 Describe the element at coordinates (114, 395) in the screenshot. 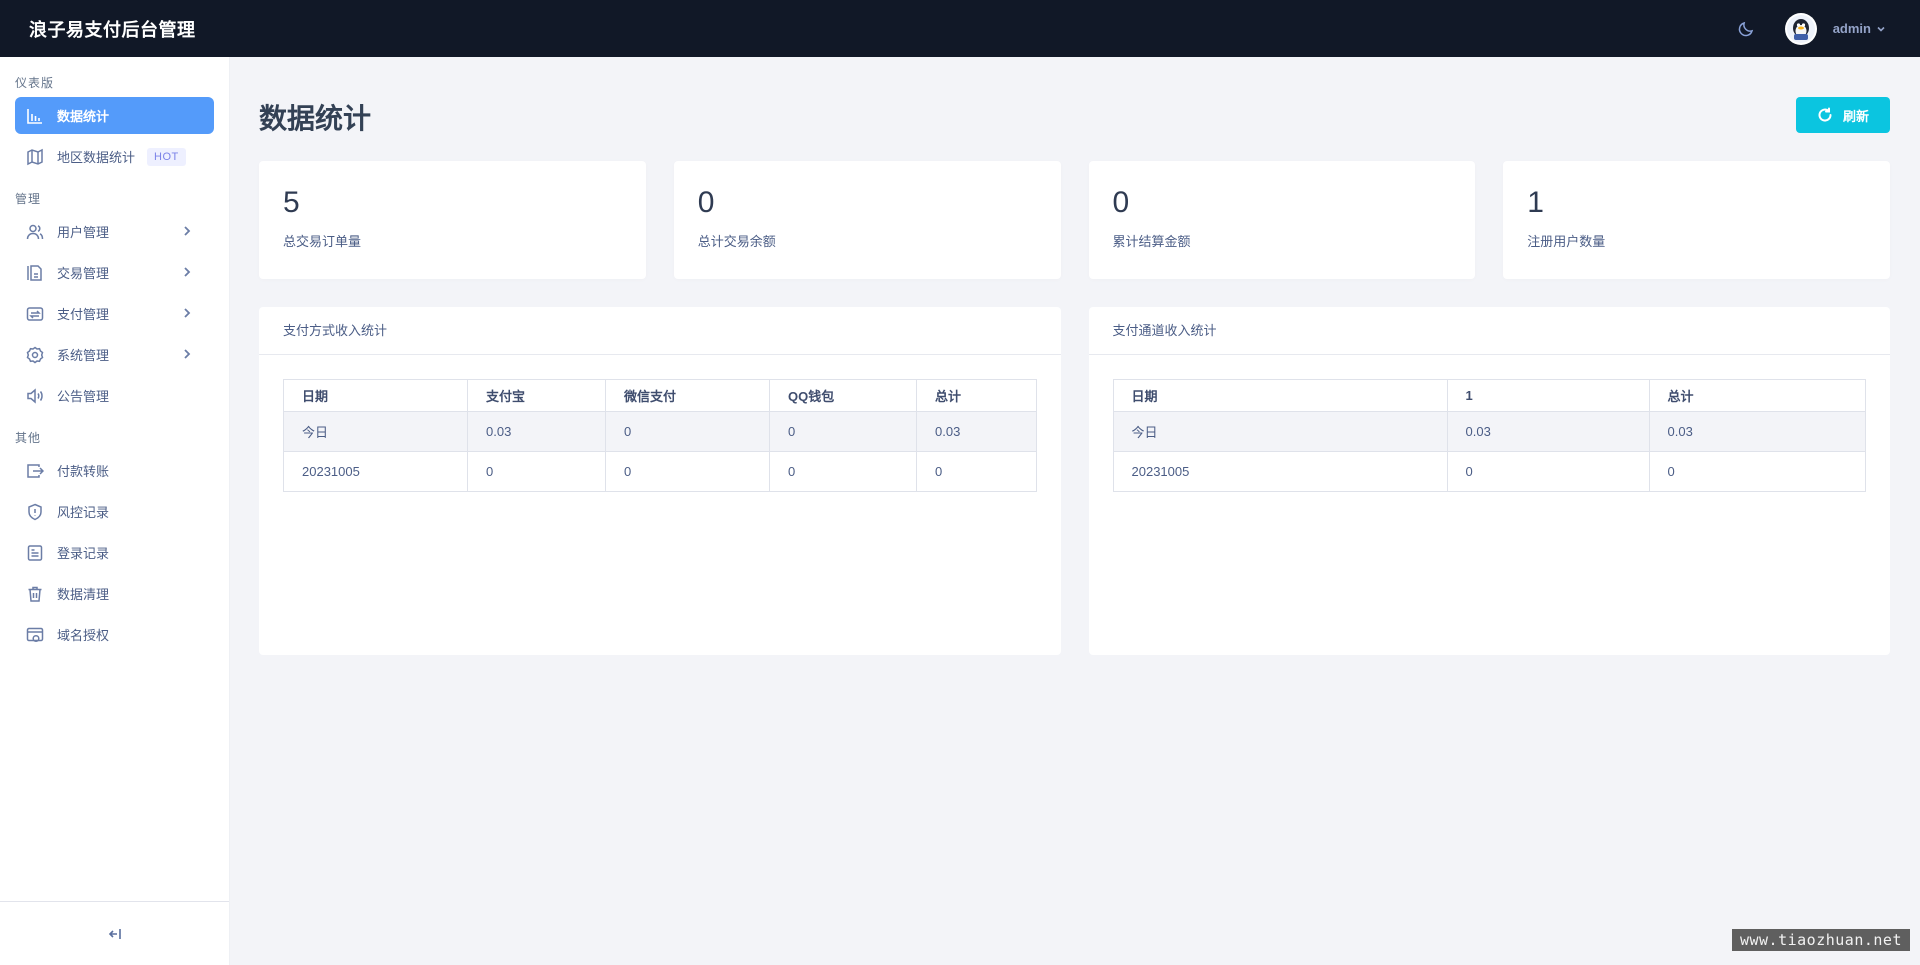

I see `sidebar-item-notice-manage: 公告管理` at that location.